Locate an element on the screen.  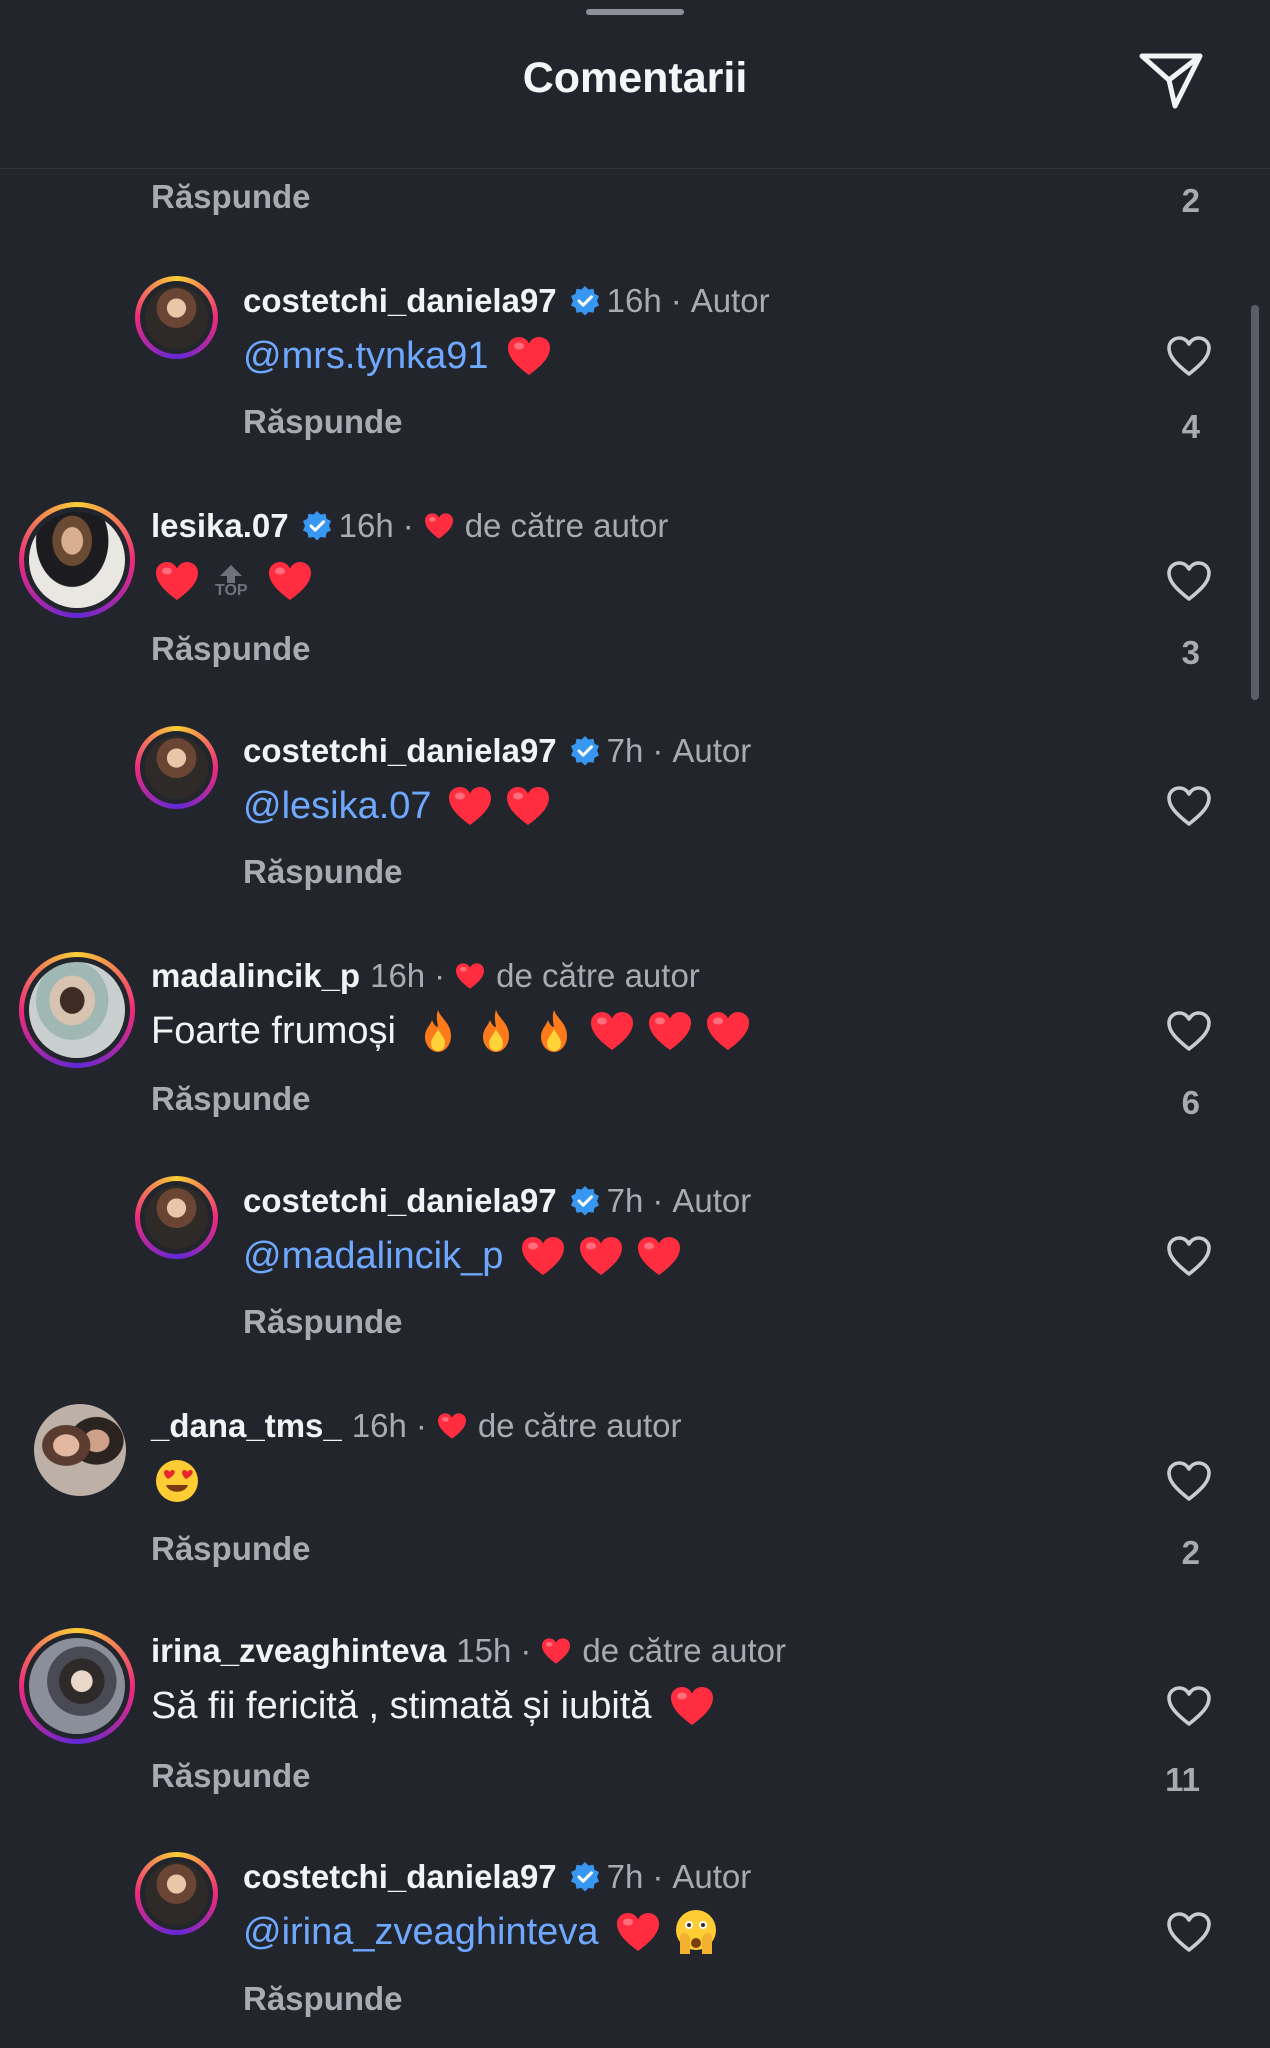
username: madalincik_p is located at coordinates (255, 976).